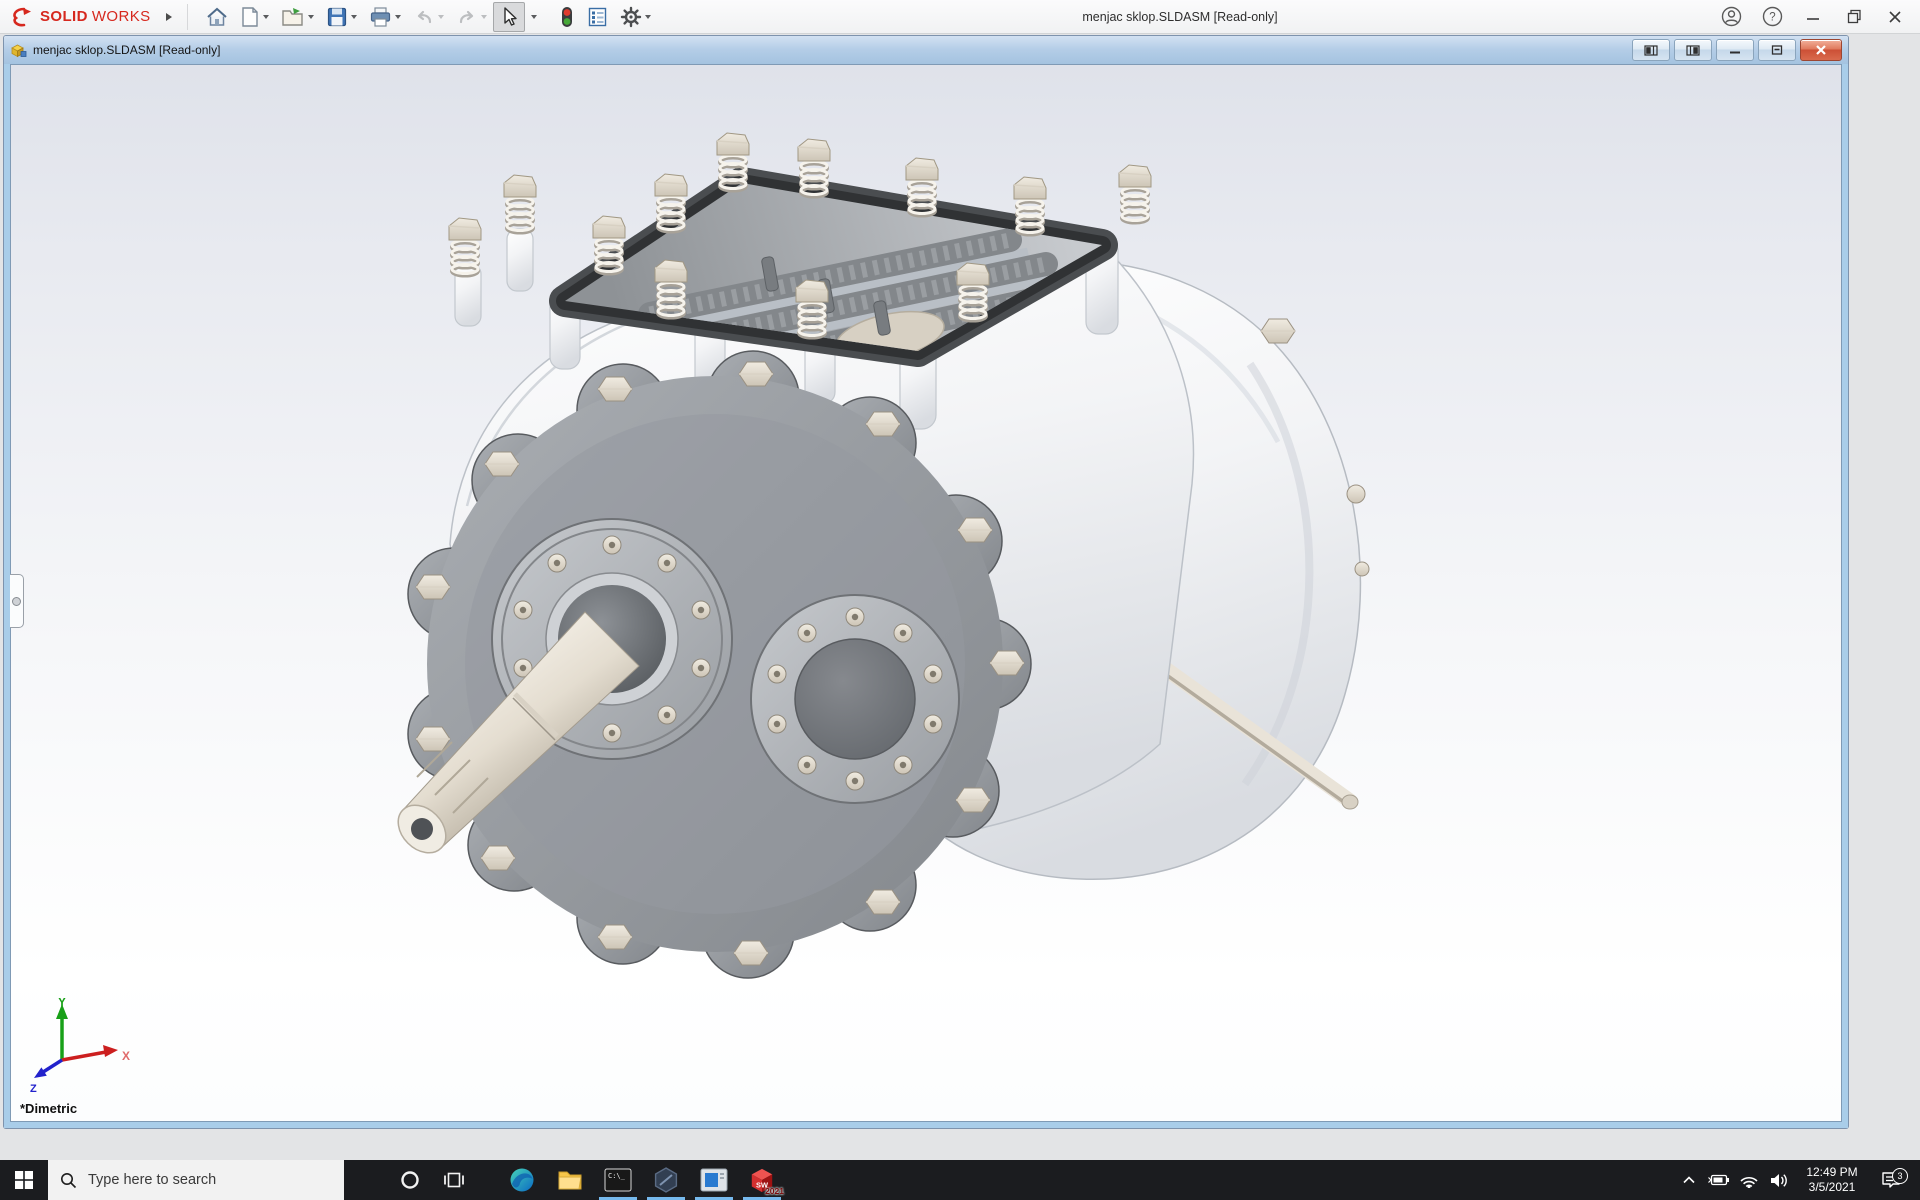 This screenshot has width=1920, height=1200. Describe the element at coordinates (647, 16) in the screenshot. I see `options-dropdown` at that location.